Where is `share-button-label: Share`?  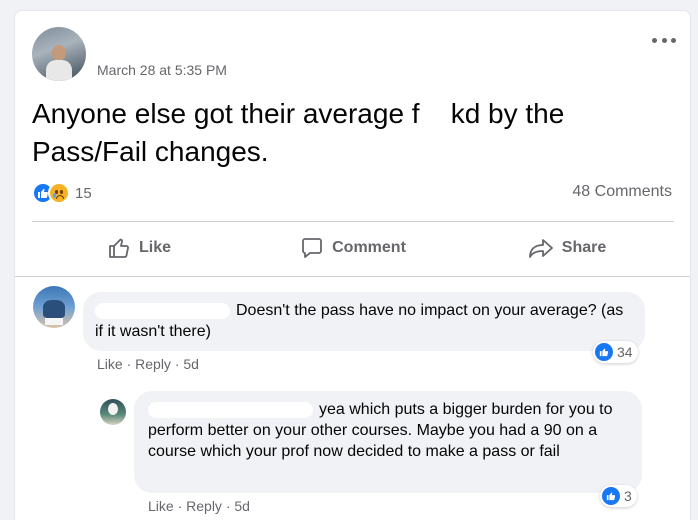
share-button-label: Share is located at coordinates (584, 247).